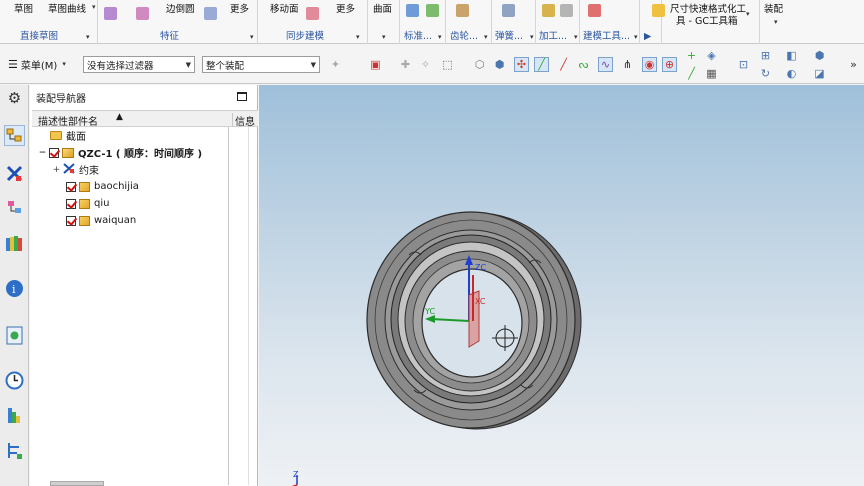 The width and height of the screenshot is (864, 486). I want to click on gc-format-button-line2: 具 - GC工具箱, so click(706, 20).